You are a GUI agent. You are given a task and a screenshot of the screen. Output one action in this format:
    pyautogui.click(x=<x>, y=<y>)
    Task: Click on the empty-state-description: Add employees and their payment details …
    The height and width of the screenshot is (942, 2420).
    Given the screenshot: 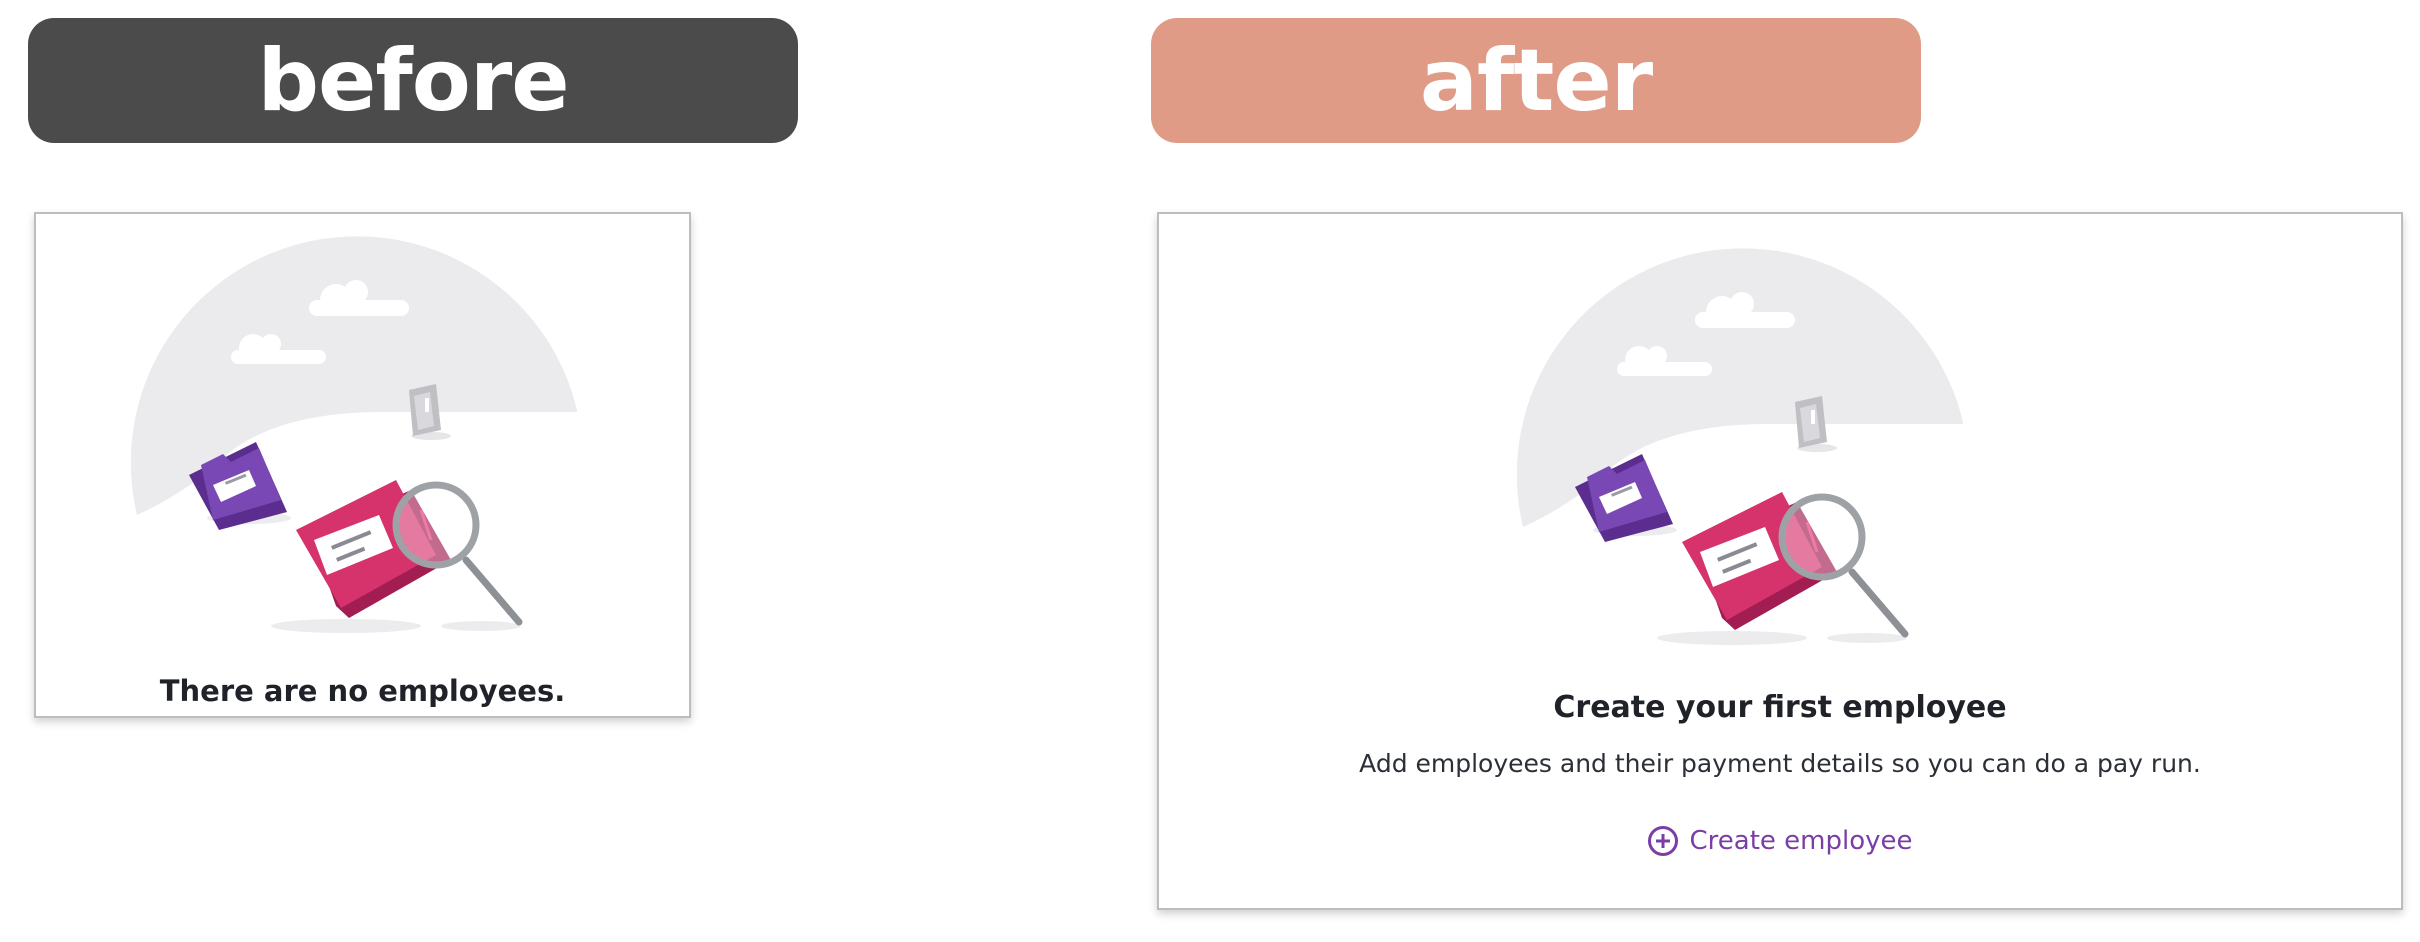 What is the action you would take?
    pyautogui.click(x=1780, y=763)
    